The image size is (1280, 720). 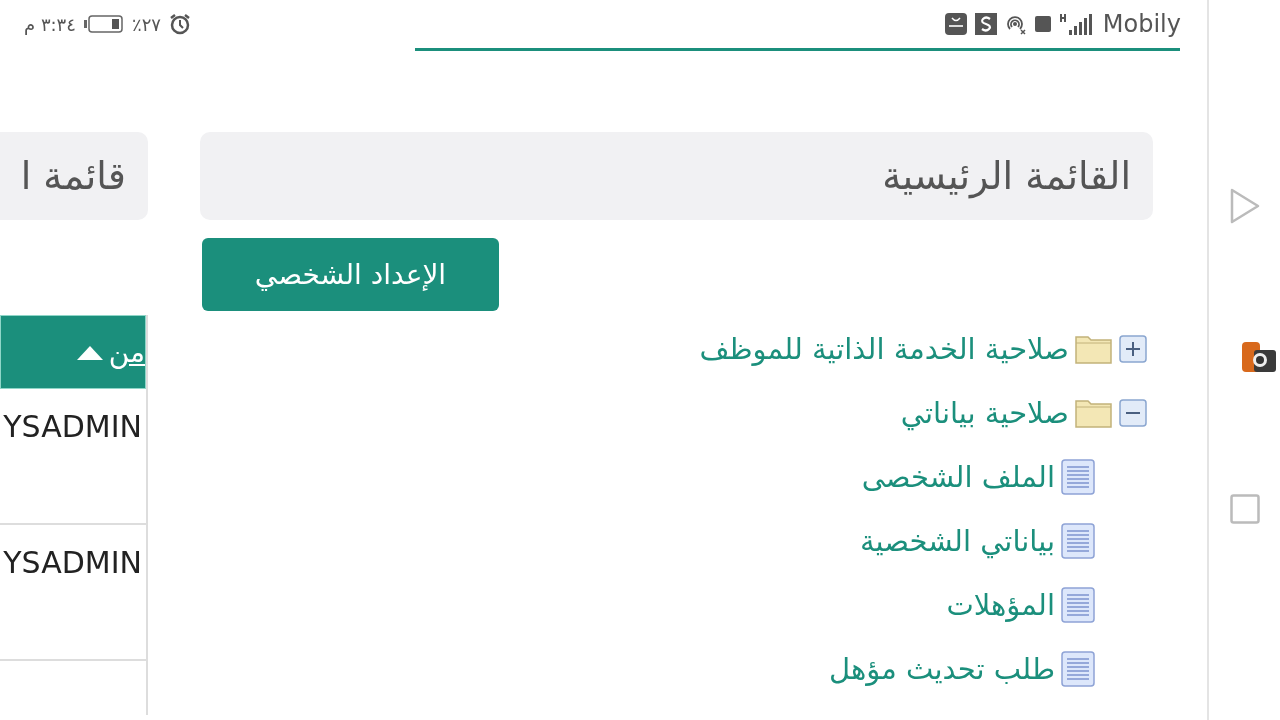 I want to click on main-menu-title: القائمة الرئيسية, so click(x=1006, y=176).